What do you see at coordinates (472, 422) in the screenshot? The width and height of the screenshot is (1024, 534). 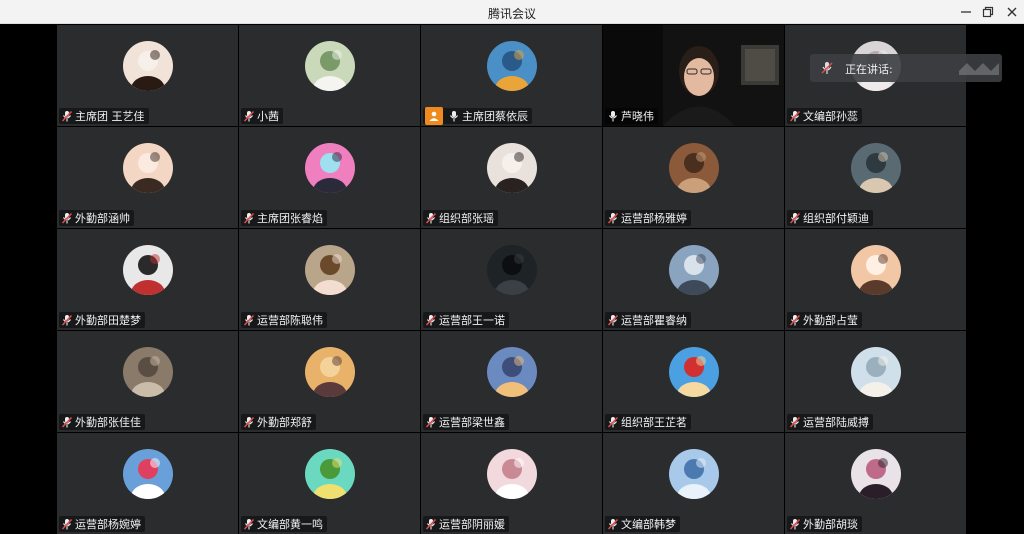 I see `participant-name: 运营部梁世鑫` at bounding box center [472, 422].